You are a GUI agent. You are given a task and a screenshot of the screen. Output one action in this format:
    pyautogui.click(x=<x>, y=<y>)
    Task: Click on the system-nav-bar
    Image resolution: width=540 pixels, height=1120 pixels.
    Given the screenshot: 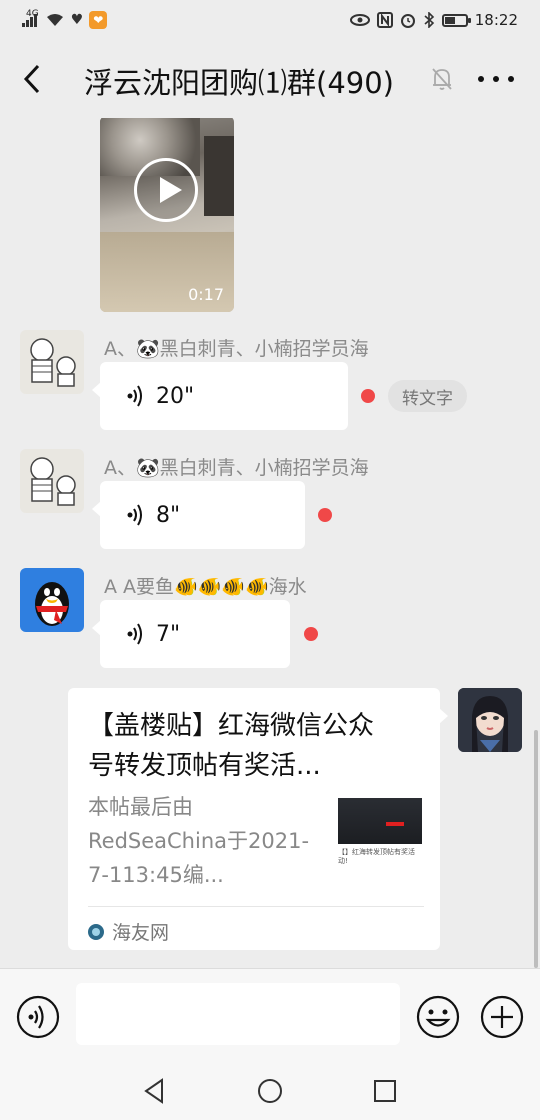 What is the action you would take?
    pyautogui.click(x=270, y=1089)
    